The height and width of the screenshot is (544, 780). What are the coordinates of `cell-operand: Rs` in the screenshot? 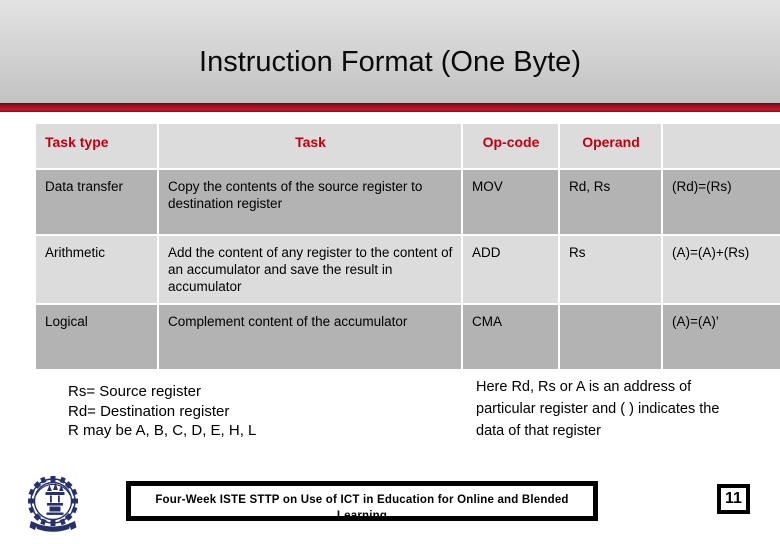 It's located at (610, 269).